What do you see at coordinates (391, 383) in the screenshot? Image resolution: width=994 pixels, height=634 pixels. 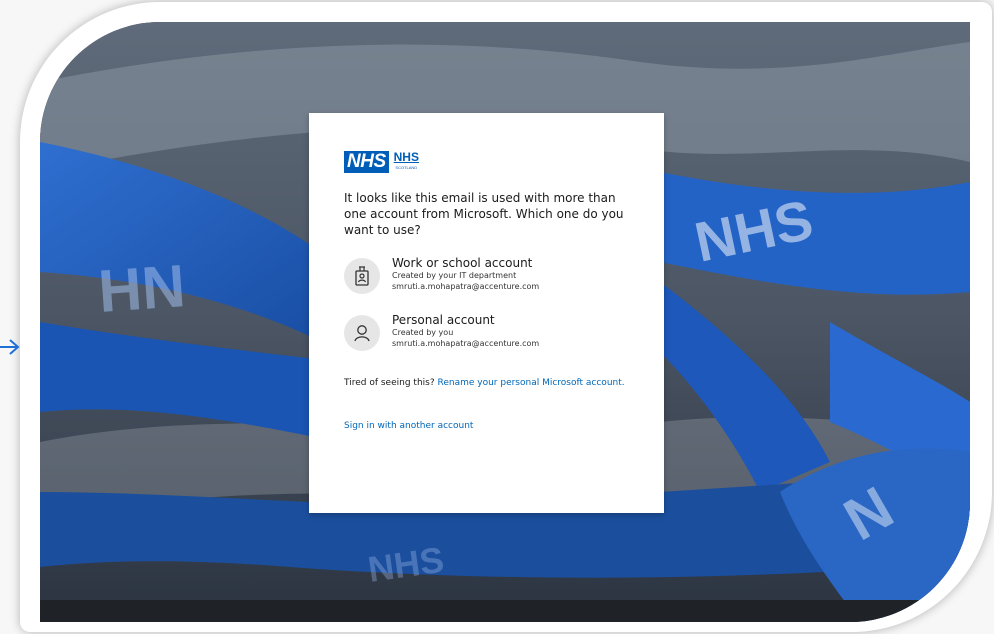 I see `tired-text: Tired of seeing this?` at bounding box center [391, 383].